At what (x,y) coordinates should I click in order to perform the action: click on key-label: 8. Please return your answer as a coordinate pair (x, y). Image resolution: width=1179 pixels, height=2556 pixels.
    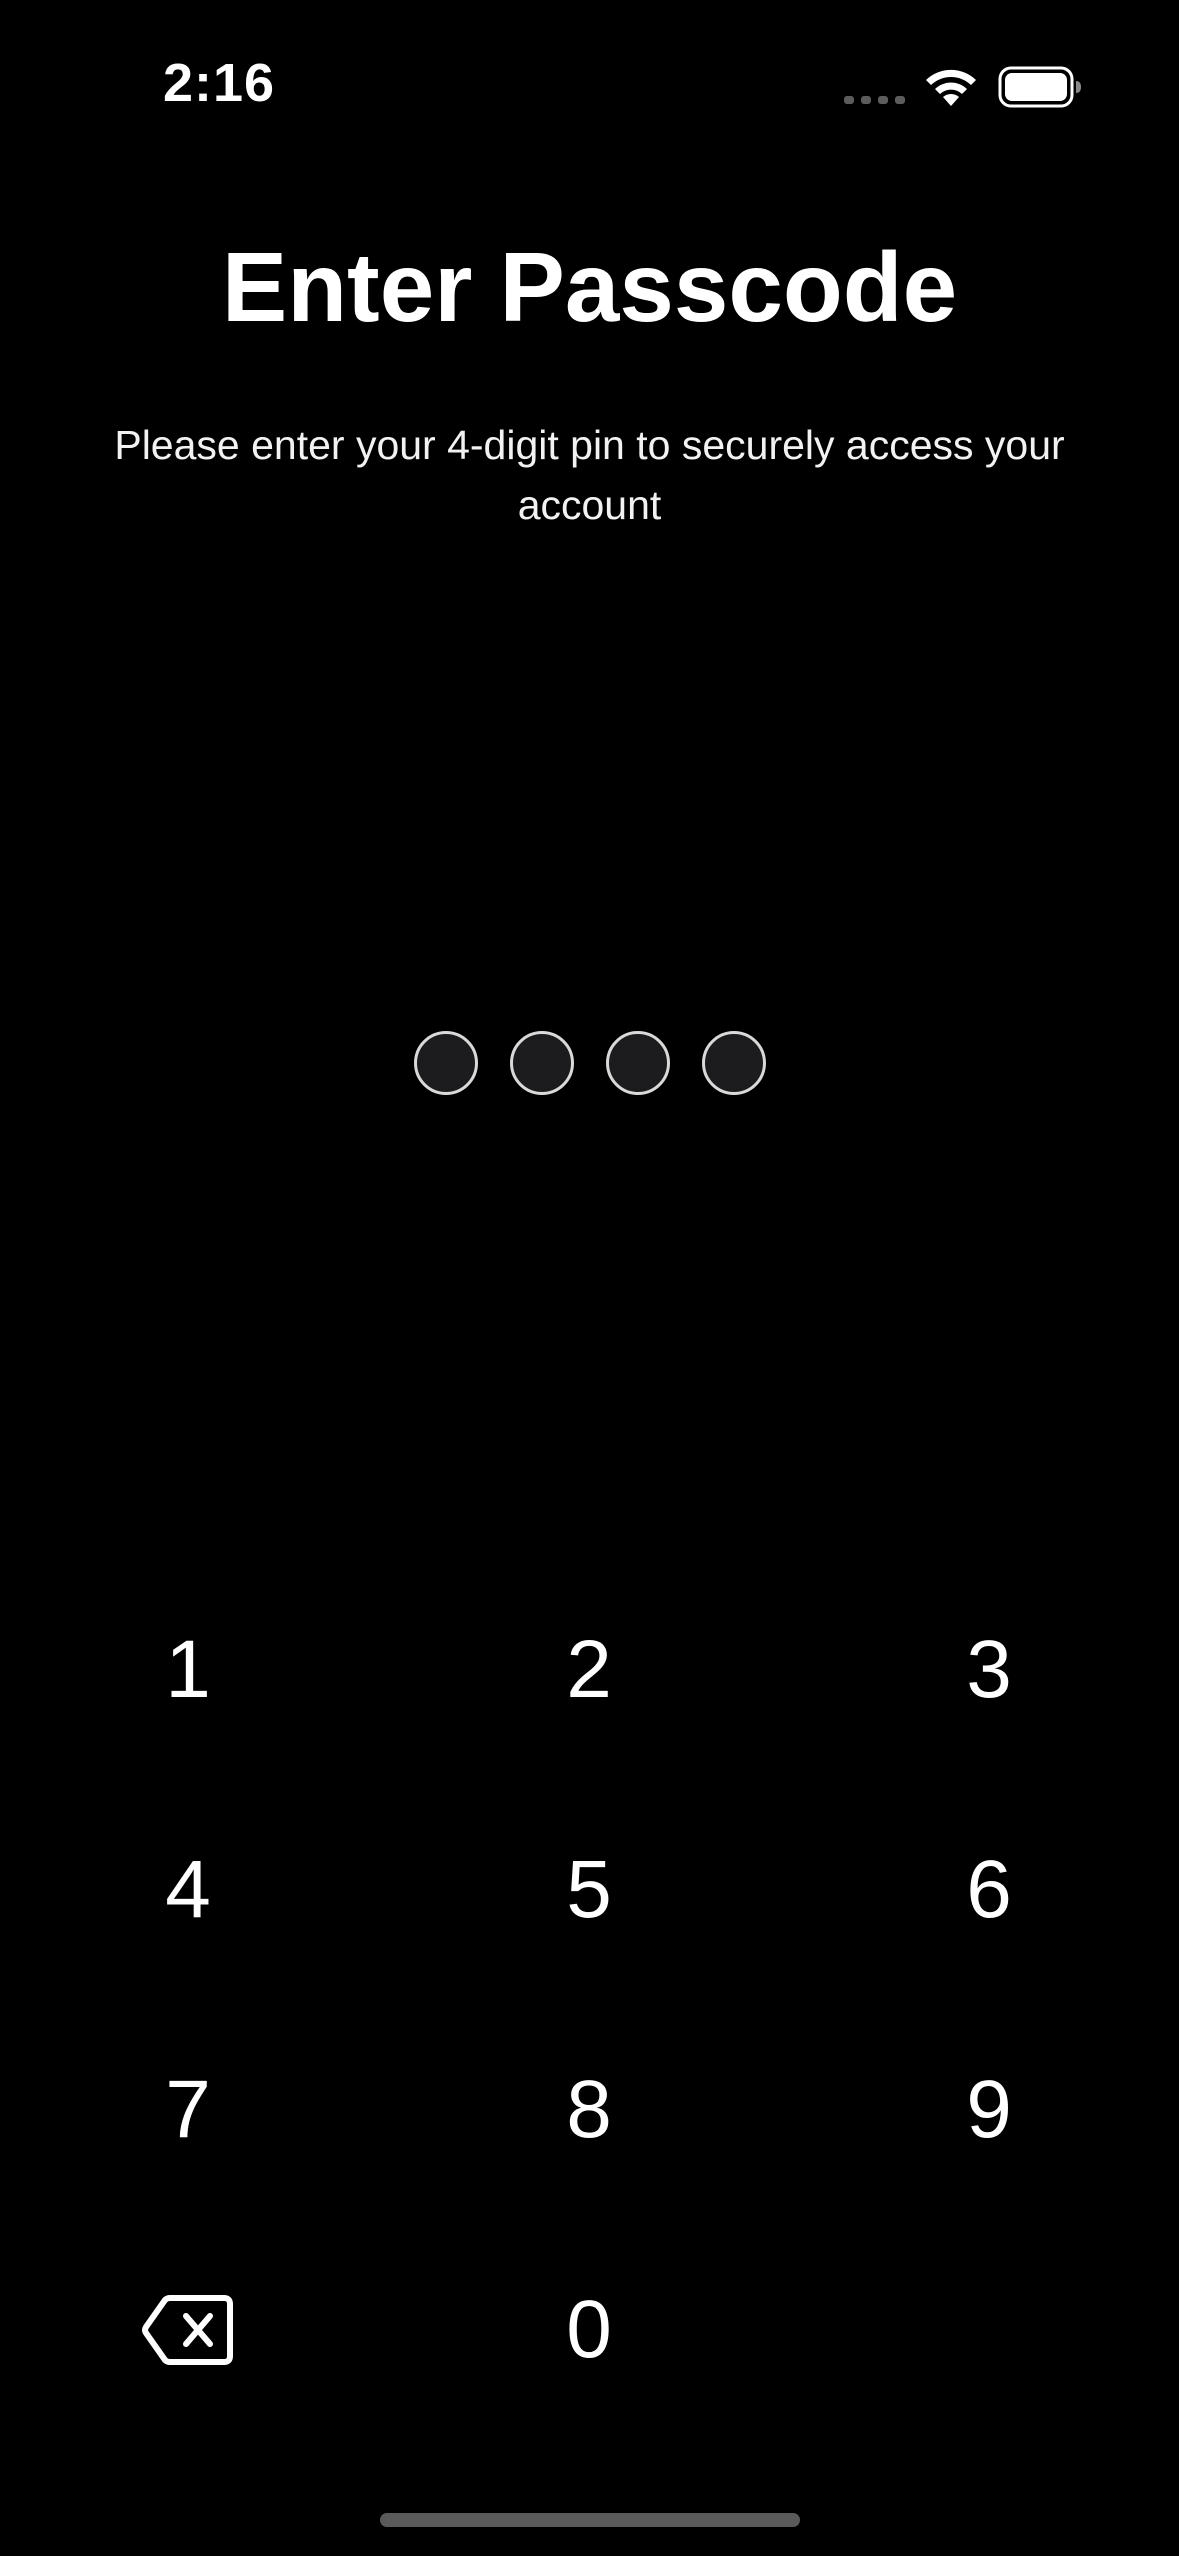
    Looking at the image, I should click on (589, 2109).